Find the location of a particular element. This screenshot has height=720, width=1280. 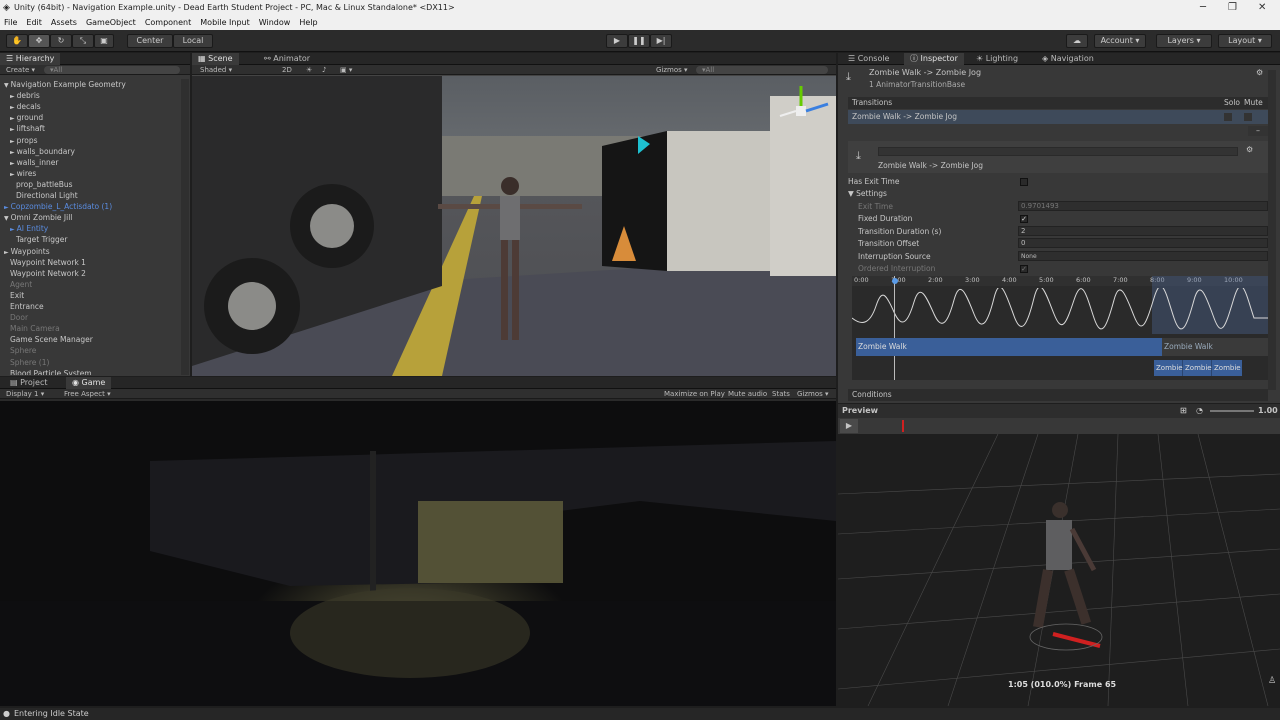

layers-dropdown: Layers ▾ is located at coordinates (1184, 41).